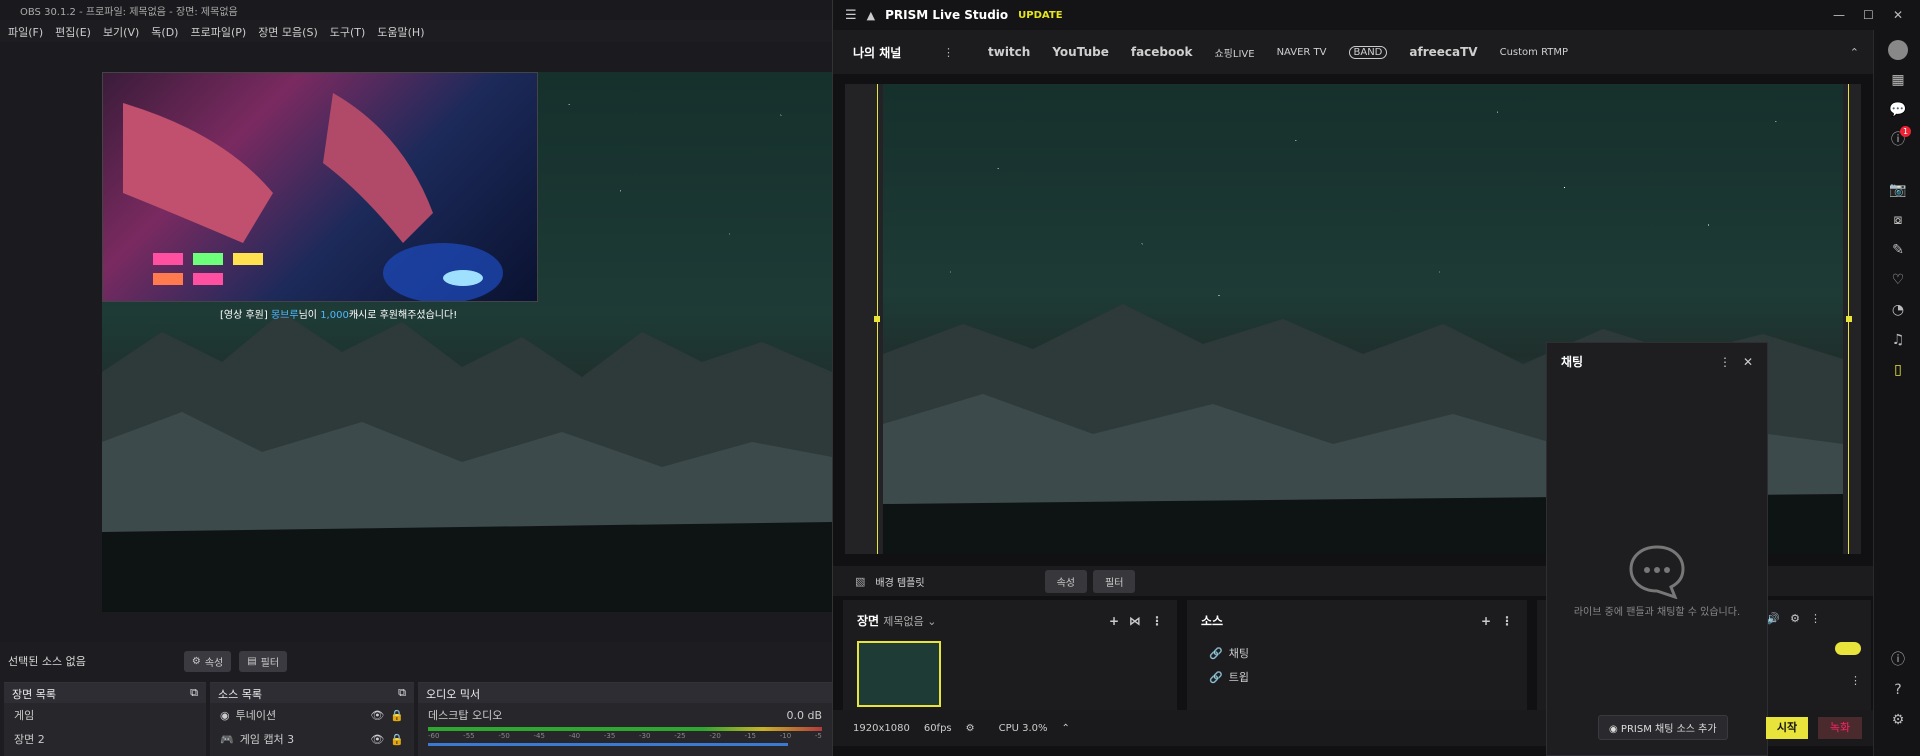 This screenshot has height=756, width=1920. Describe the element at coordinates (1898, 220) in the screenshot. I see `virtual-cam-icon: ⧇` at that location.